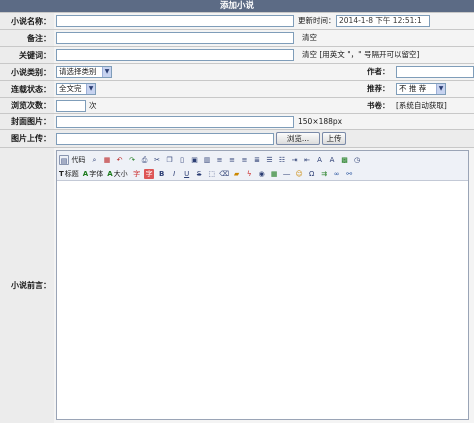 This screenshot has height=423, width=474. I want to click on text-color-icon: 字, so click(137, 174).